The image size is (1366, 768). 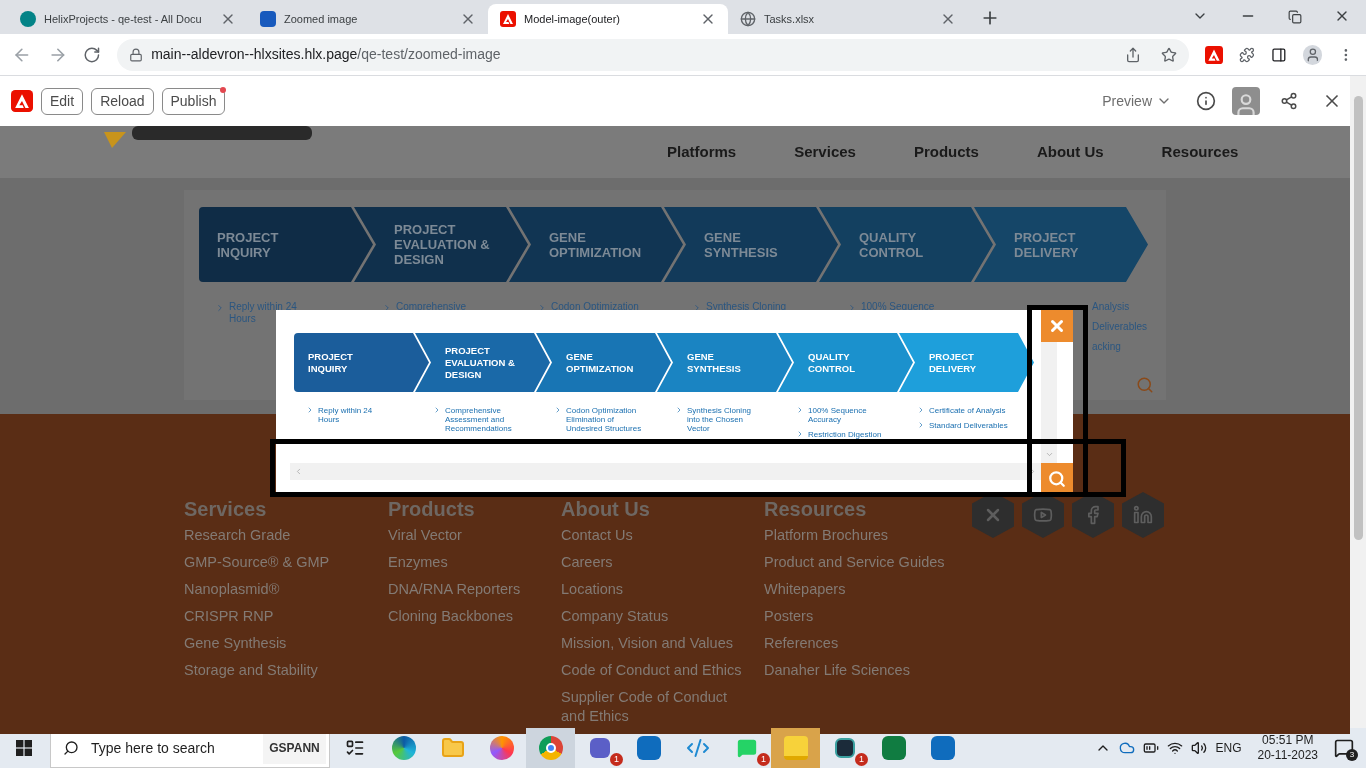 I want to click on browser-tab: Model-image(outer), so click(x=608, y=19).